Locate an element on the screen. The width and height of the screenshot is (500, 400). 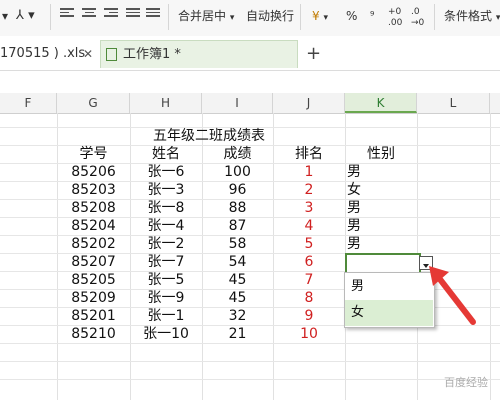
cell-id: 85206 is located at coordinates (93, 172).